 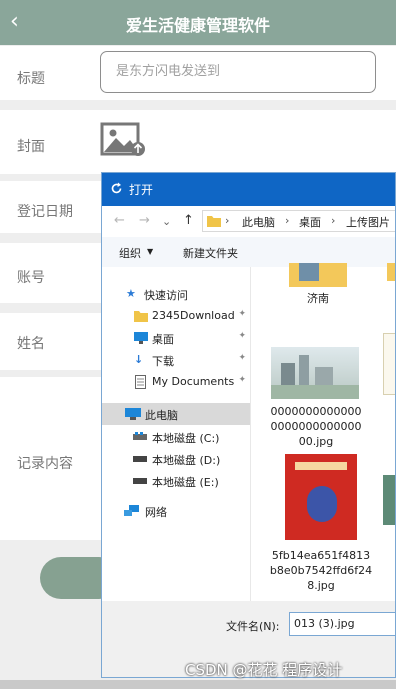 I want to click on nav-item-label: 下载, so click(x=163, y=361).